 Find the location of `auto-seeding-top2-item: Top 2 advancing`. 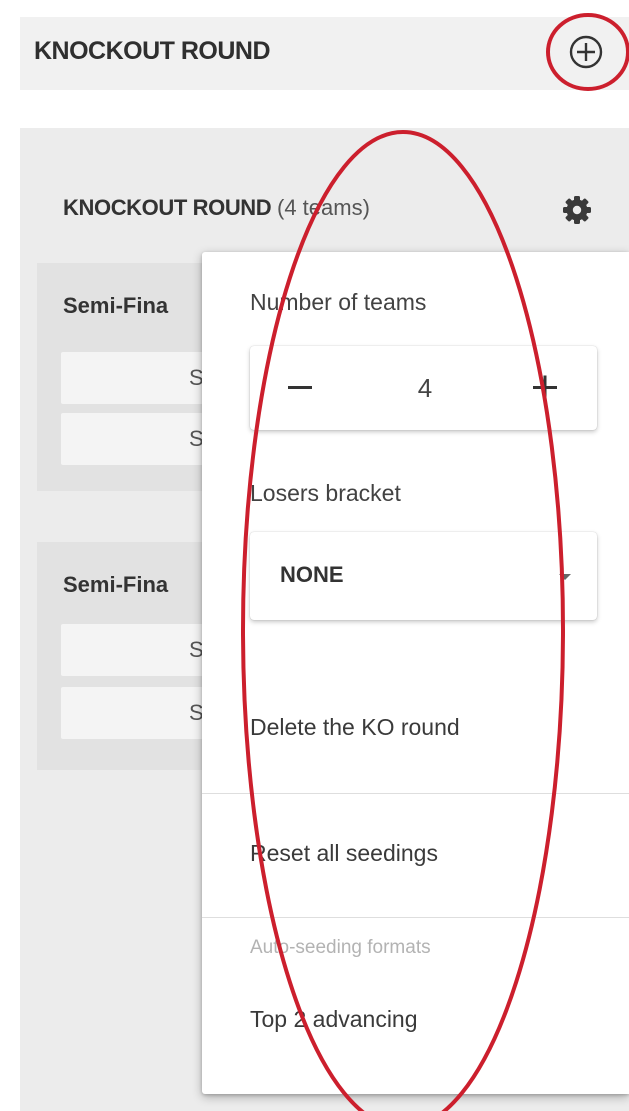

auto-seeding-top2-item: Top 2 advancing is located at coordinates (415, 1022).